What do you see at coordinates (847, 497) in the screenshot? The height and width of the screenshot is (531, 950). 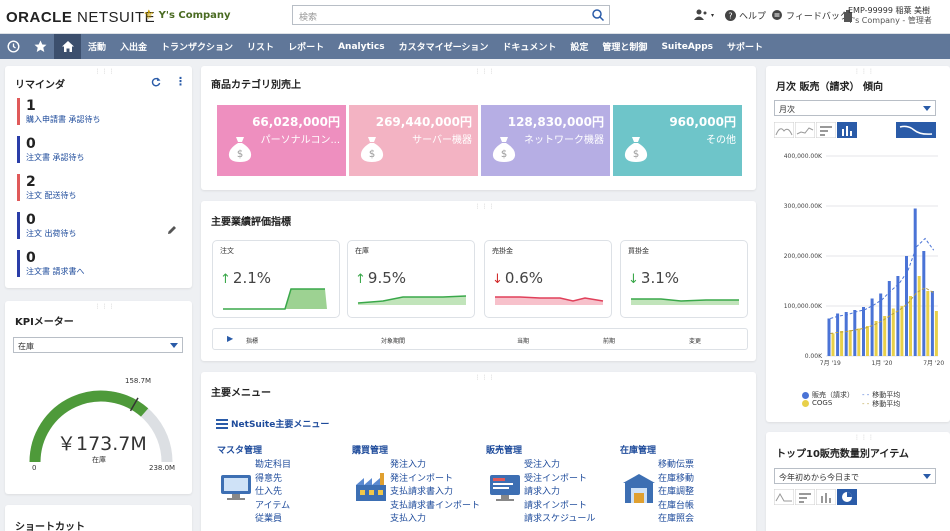 I see `pie-chart-icon` at bounding box center [847, 497].